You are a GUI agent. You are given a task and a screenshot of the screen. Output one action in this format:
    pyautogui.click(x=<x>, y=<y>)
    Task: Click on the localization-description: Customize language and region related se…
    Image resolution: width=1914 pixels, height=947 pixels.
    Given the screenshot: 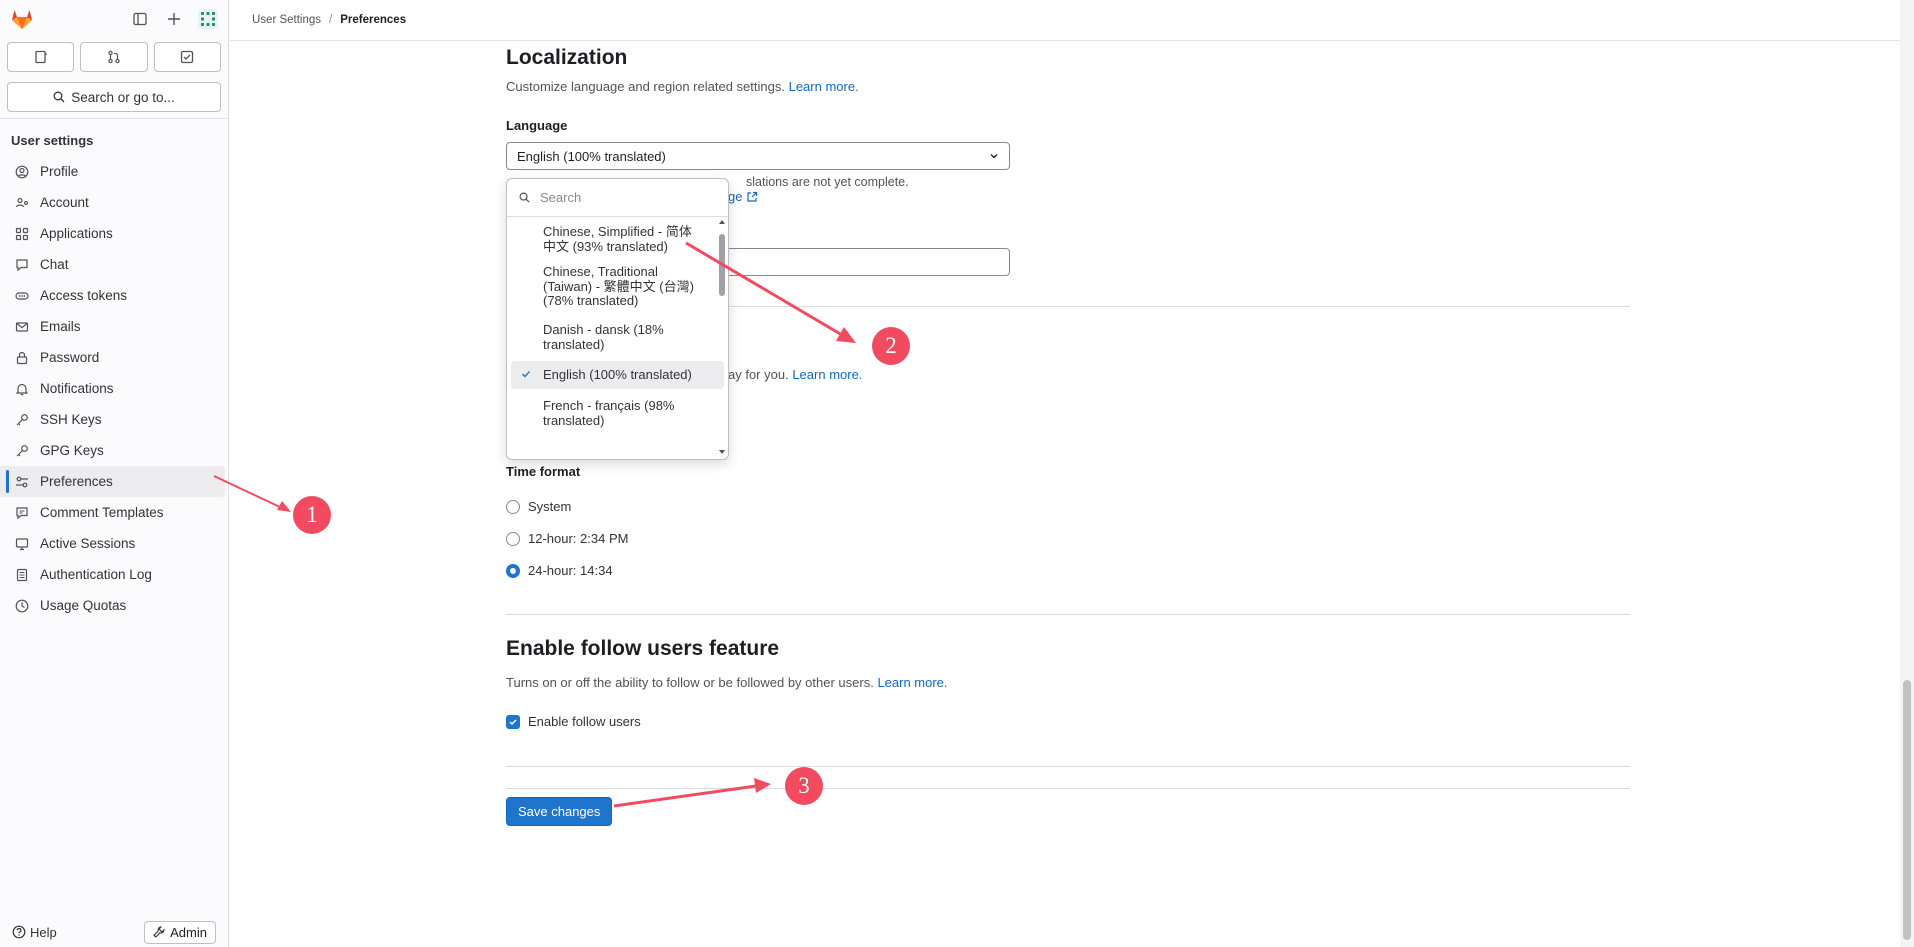 What is the action you would take?
    pyautogui.click(x=1068, y=86)
    